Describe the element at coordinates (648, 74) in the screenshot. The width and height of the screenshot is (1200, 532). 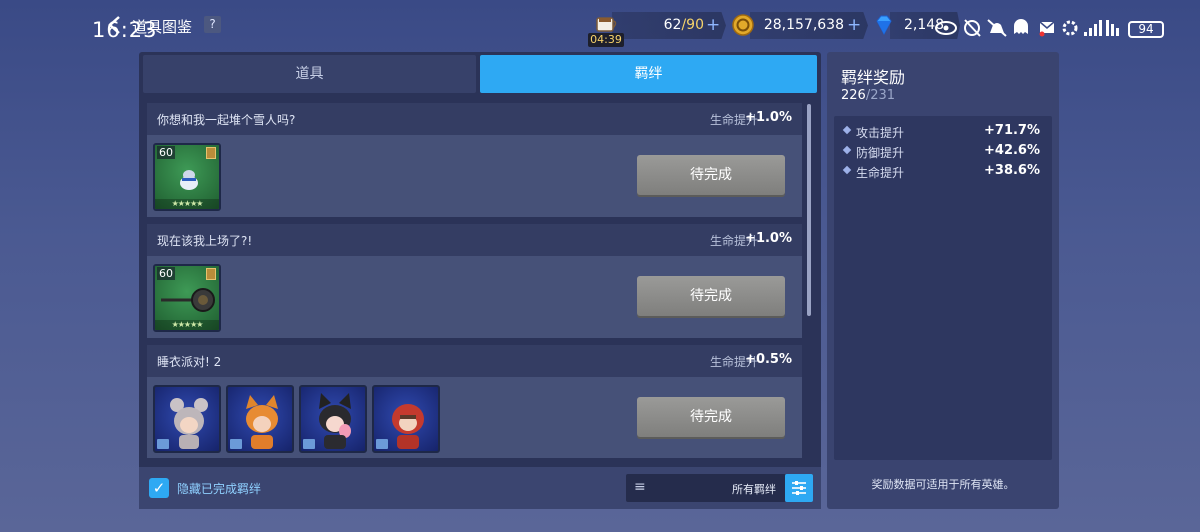
I see `tab-bonds: 羁绊` at that location.